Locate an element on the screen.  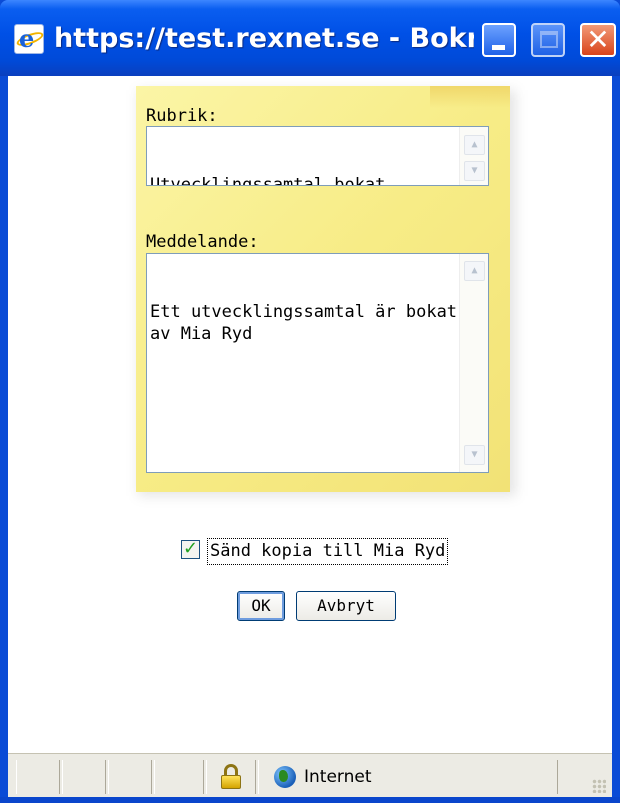
minimize-button is located at coordinates (499, 40).